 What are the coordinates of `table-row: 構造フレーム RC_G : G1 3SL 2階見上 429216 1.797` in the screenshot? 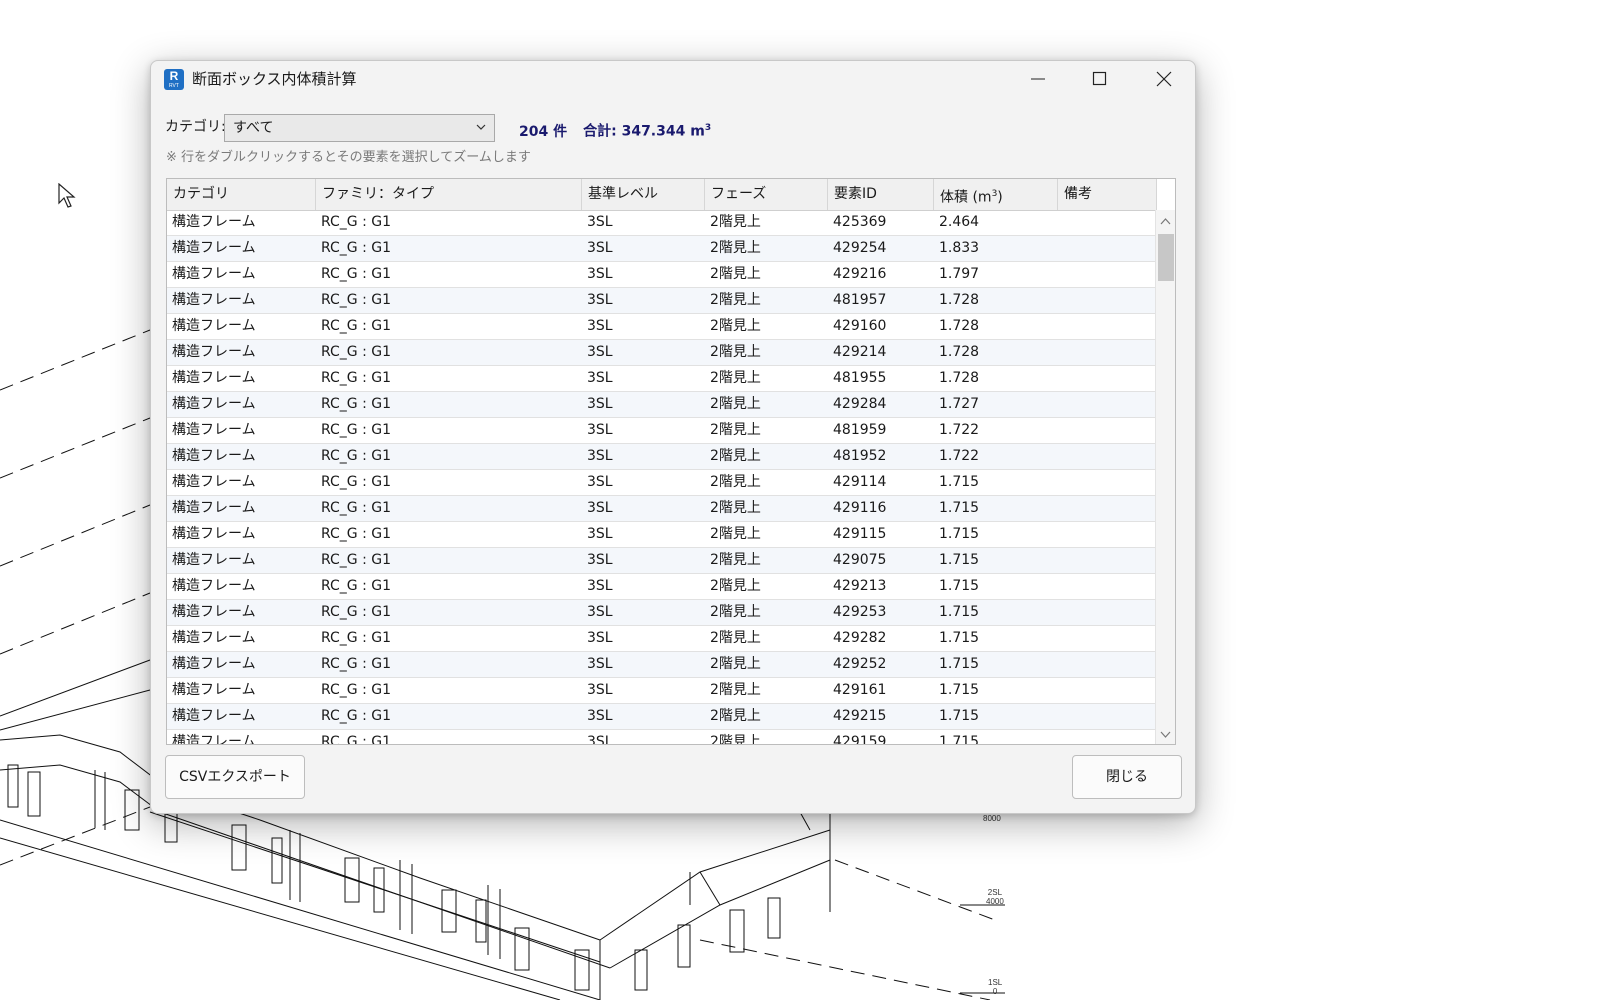 It's located at (662, 275).